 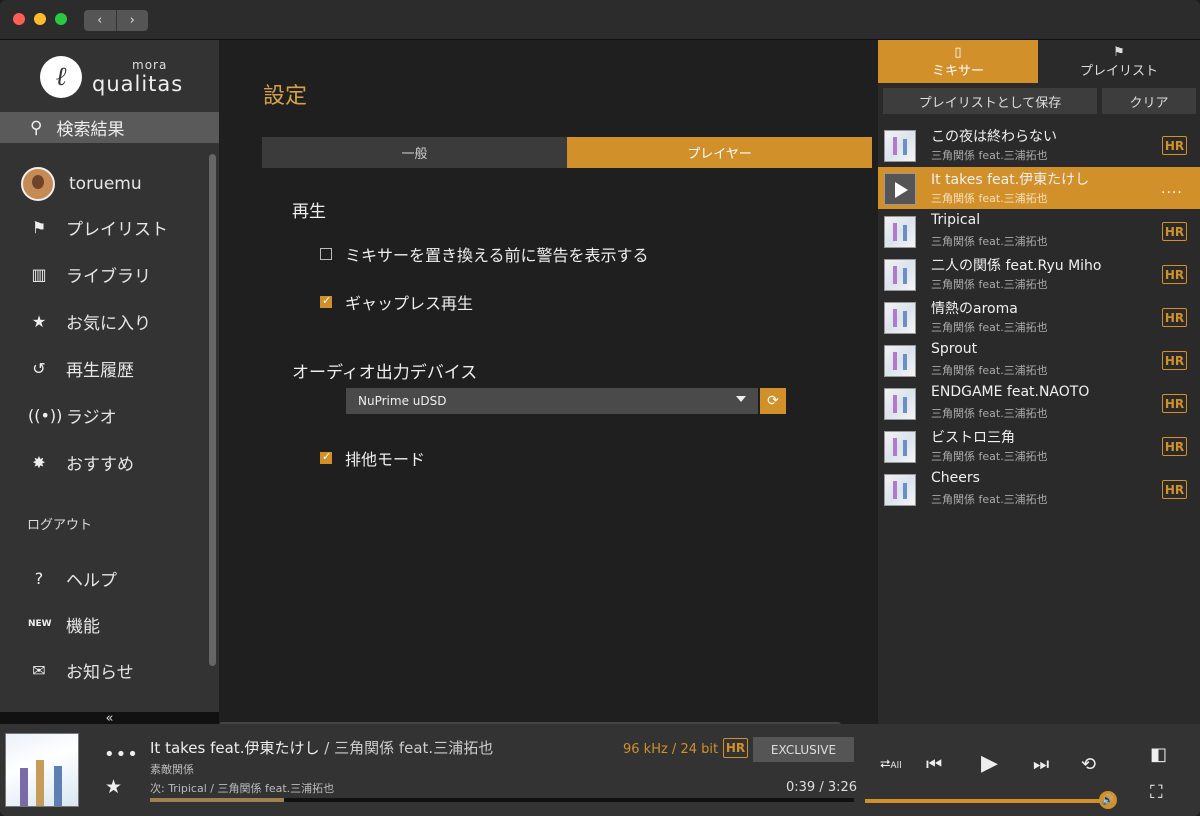 I want to click on sidebar-item-history: ↺ 再生履歴, so click(x=102, y=368).